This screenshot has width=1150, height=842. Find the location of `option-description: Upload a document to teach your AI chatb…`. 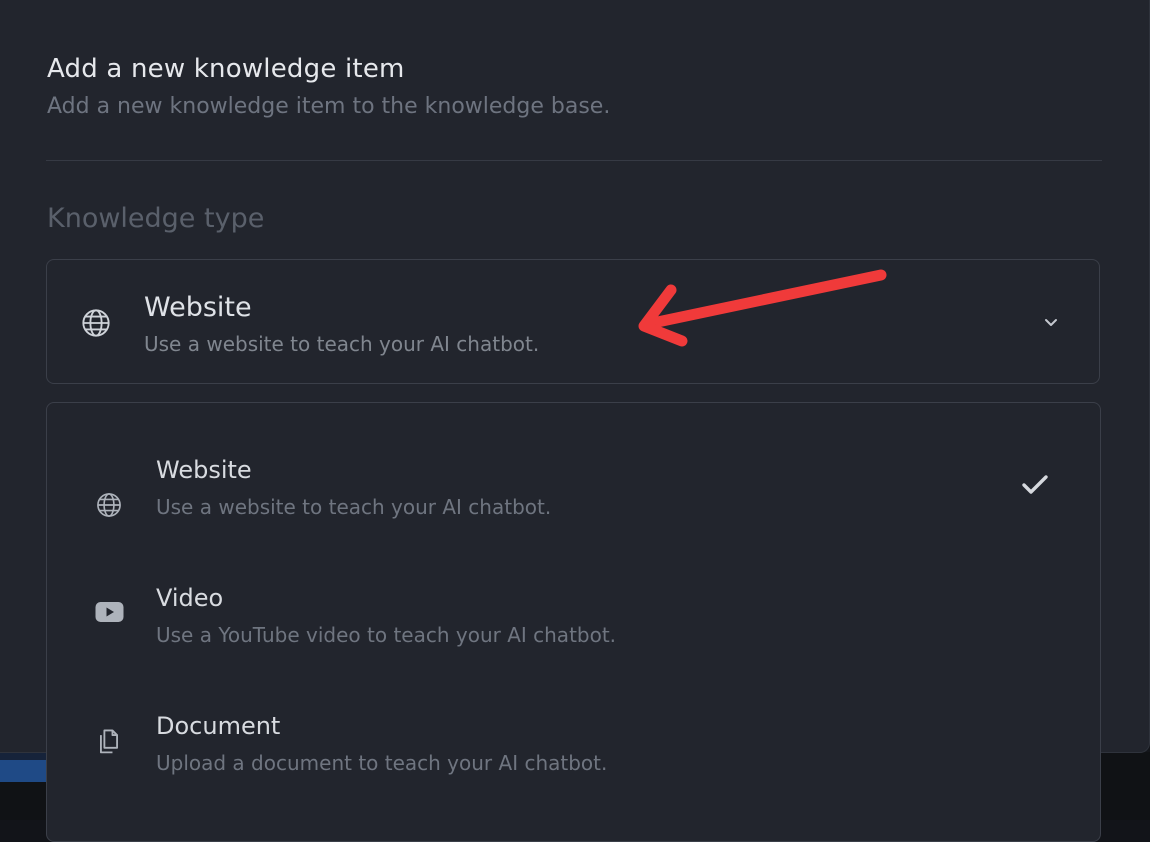

option-description: Upload a document to teach your AI chatb… is located at coordinates (382, 763).